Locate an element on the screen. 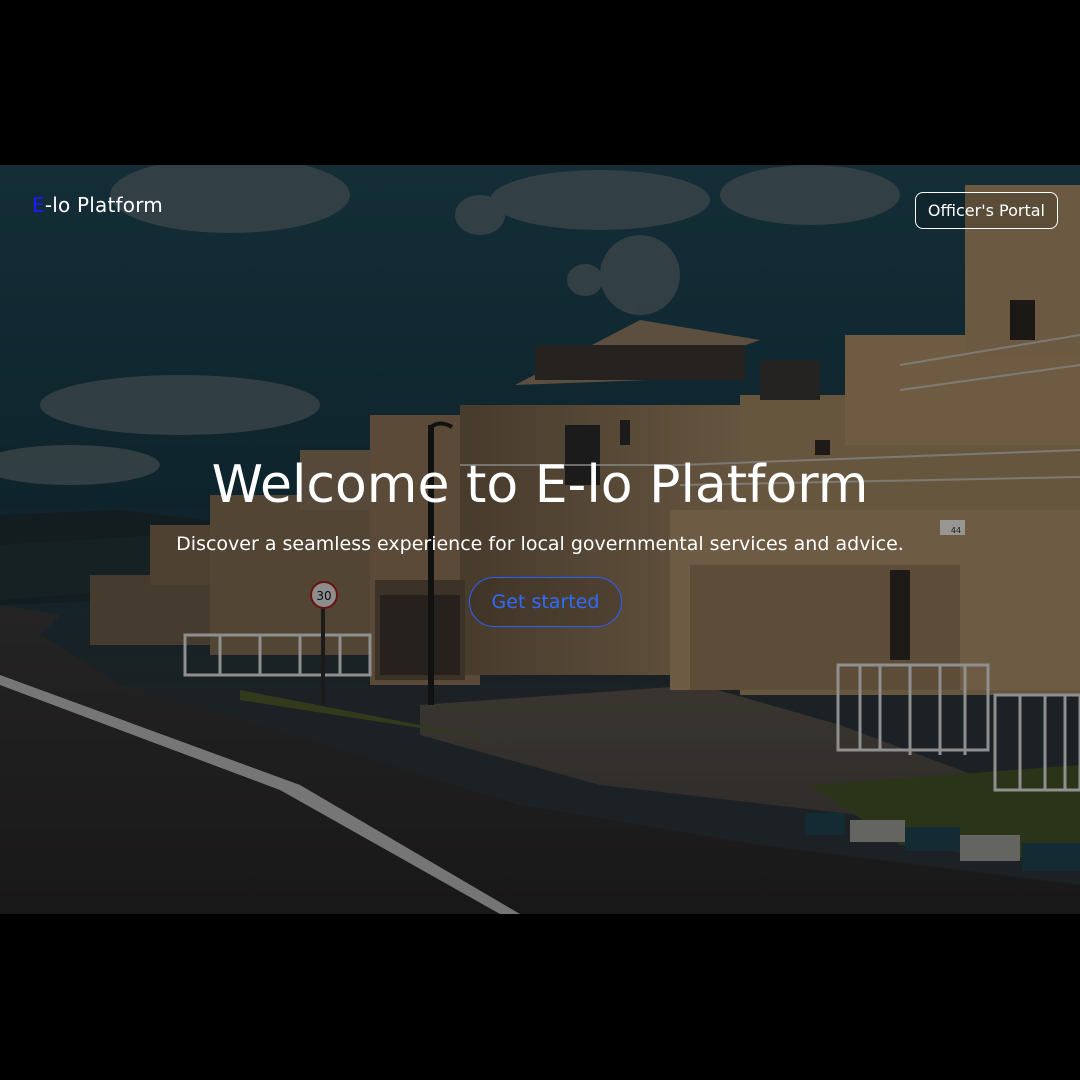 The width and height of the screenshot is (1080, 1080). brand-name: -lo Platform is located at coordinates (103, 205).